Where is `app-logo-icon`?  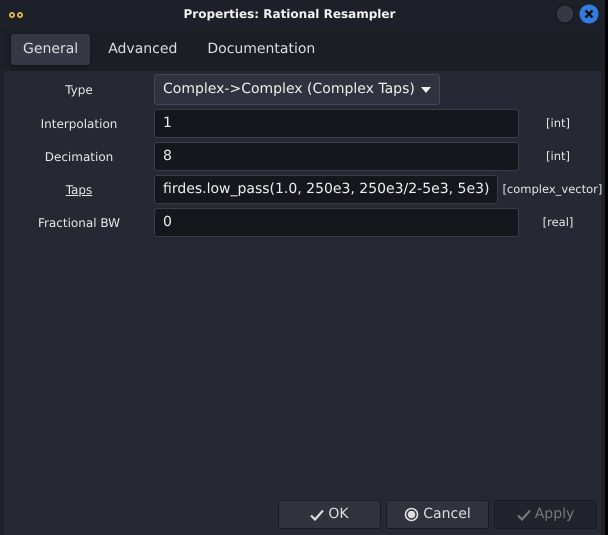
app-logo-icon is located at coordinates (16, 14).